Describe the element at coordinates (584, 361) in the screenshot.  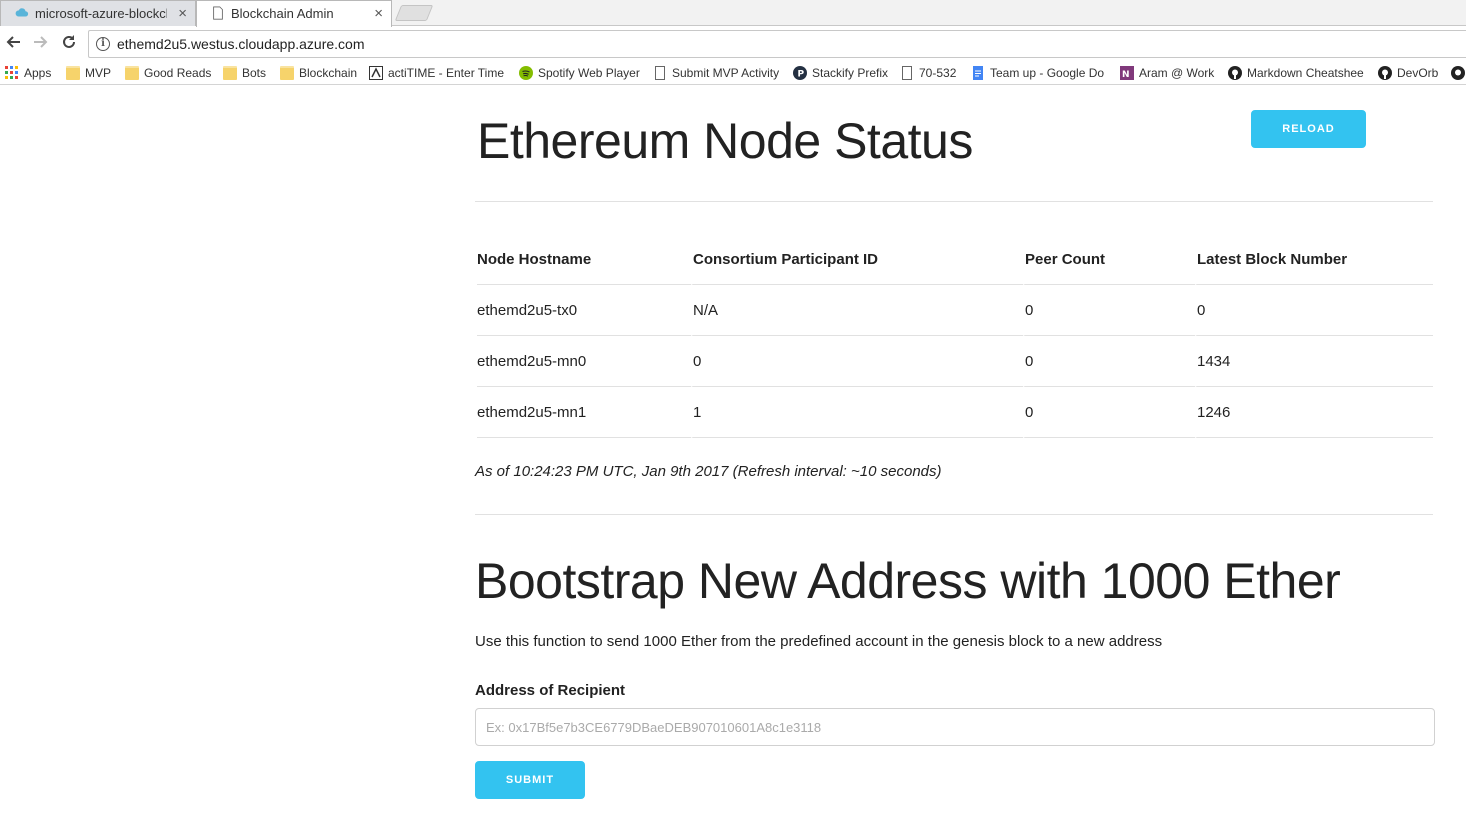
I see `node-hostname: ethemd2u5-mn0` at that location.